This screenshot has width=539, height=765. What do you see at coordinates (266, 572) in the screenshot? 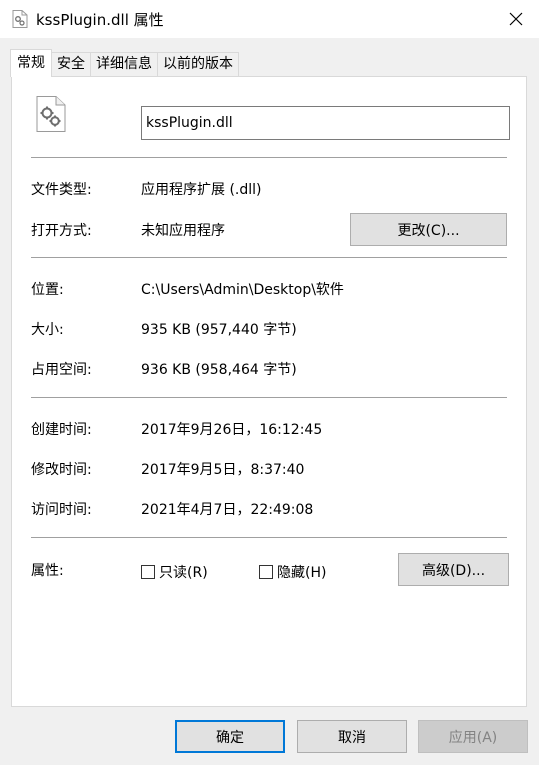
I see `hidden-checkbox-box` at bounding box center [266, 572].